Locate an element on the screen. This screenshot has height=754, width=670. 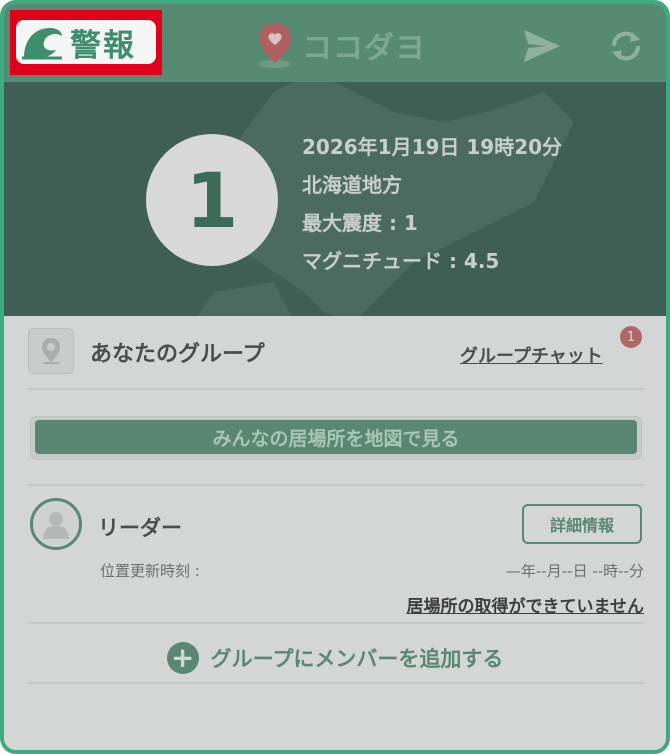
update-time-label: 位置更新時刻 : is located at coordinates (150, 571).